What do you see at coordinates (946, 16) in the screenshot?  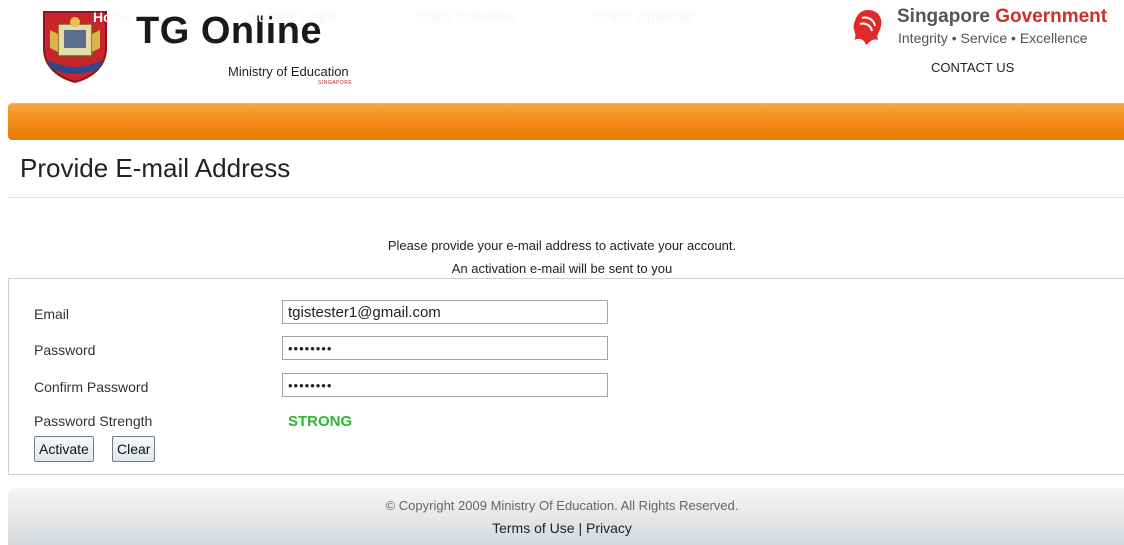 I see `gov-name-part1: Singapore` at bounding box center [946, 16].